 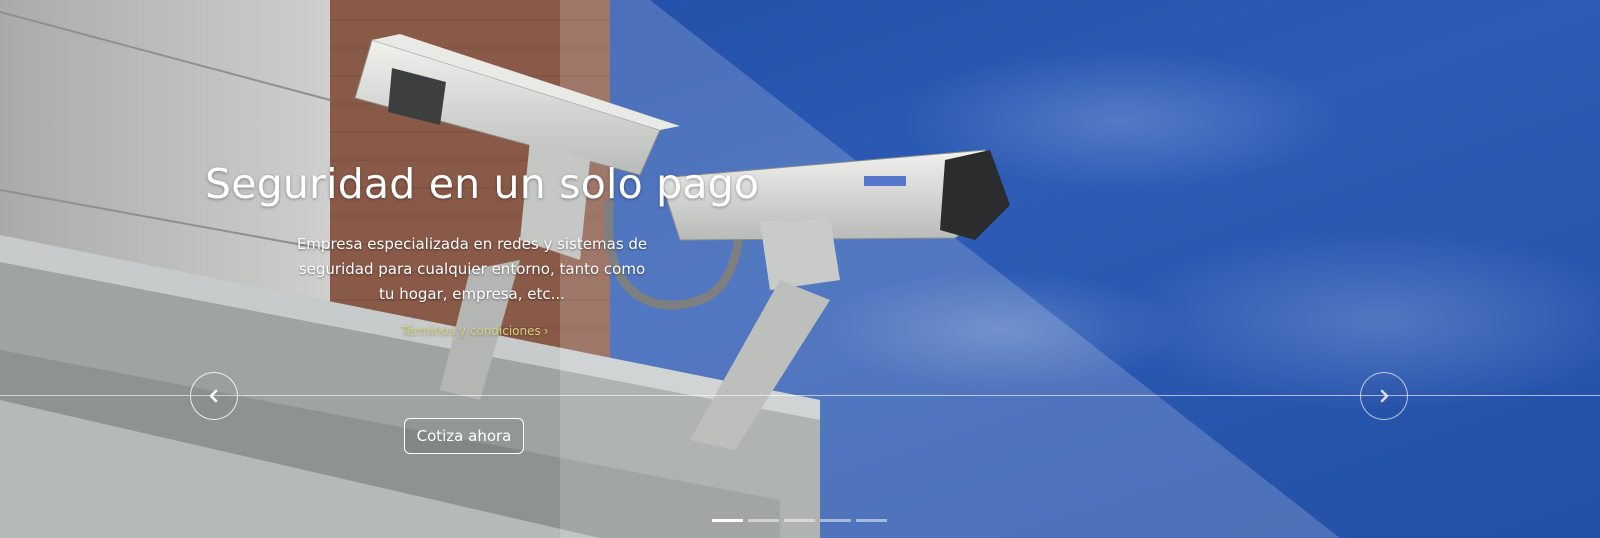 What do you see at coordinates (464, 436) in the screenshot?
I see `quote-now-button: Cotiza ahora` at bounding box center [464, 436].